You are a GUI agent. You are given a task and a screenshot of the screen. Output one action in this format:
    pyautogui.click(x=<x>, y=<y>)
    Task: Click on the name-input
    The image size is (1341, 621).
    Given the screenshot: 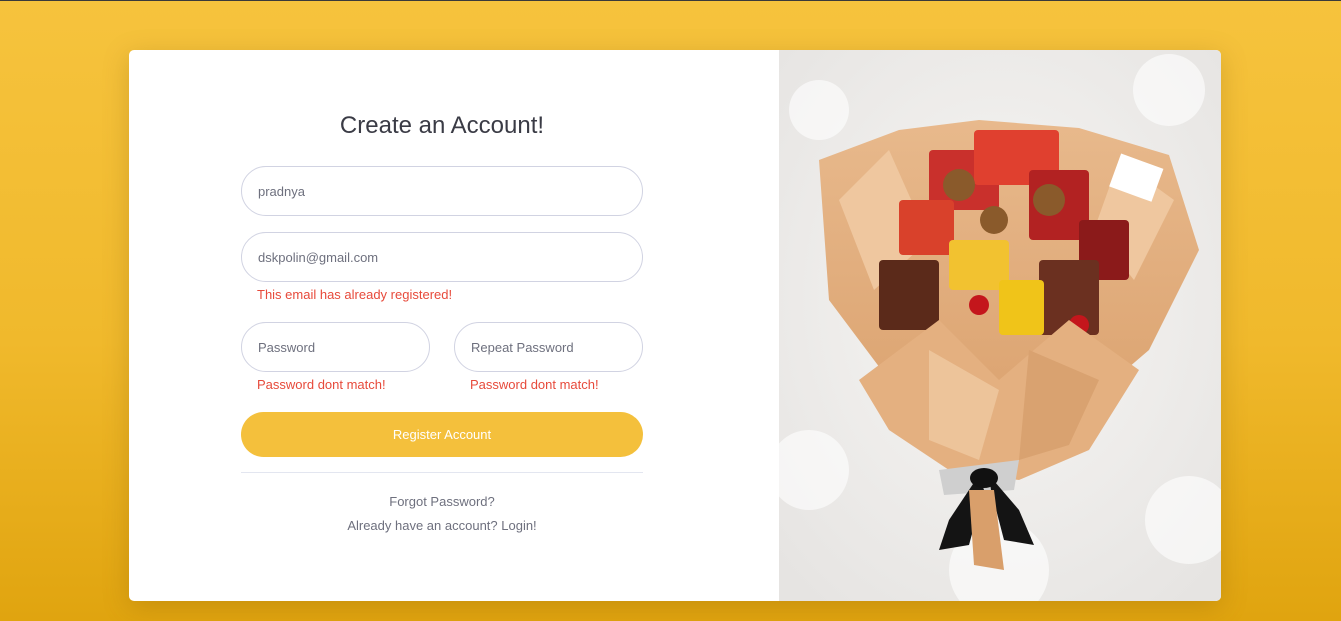 What is the action you would take?
    pyautogui.click(x=442, y=191)
    